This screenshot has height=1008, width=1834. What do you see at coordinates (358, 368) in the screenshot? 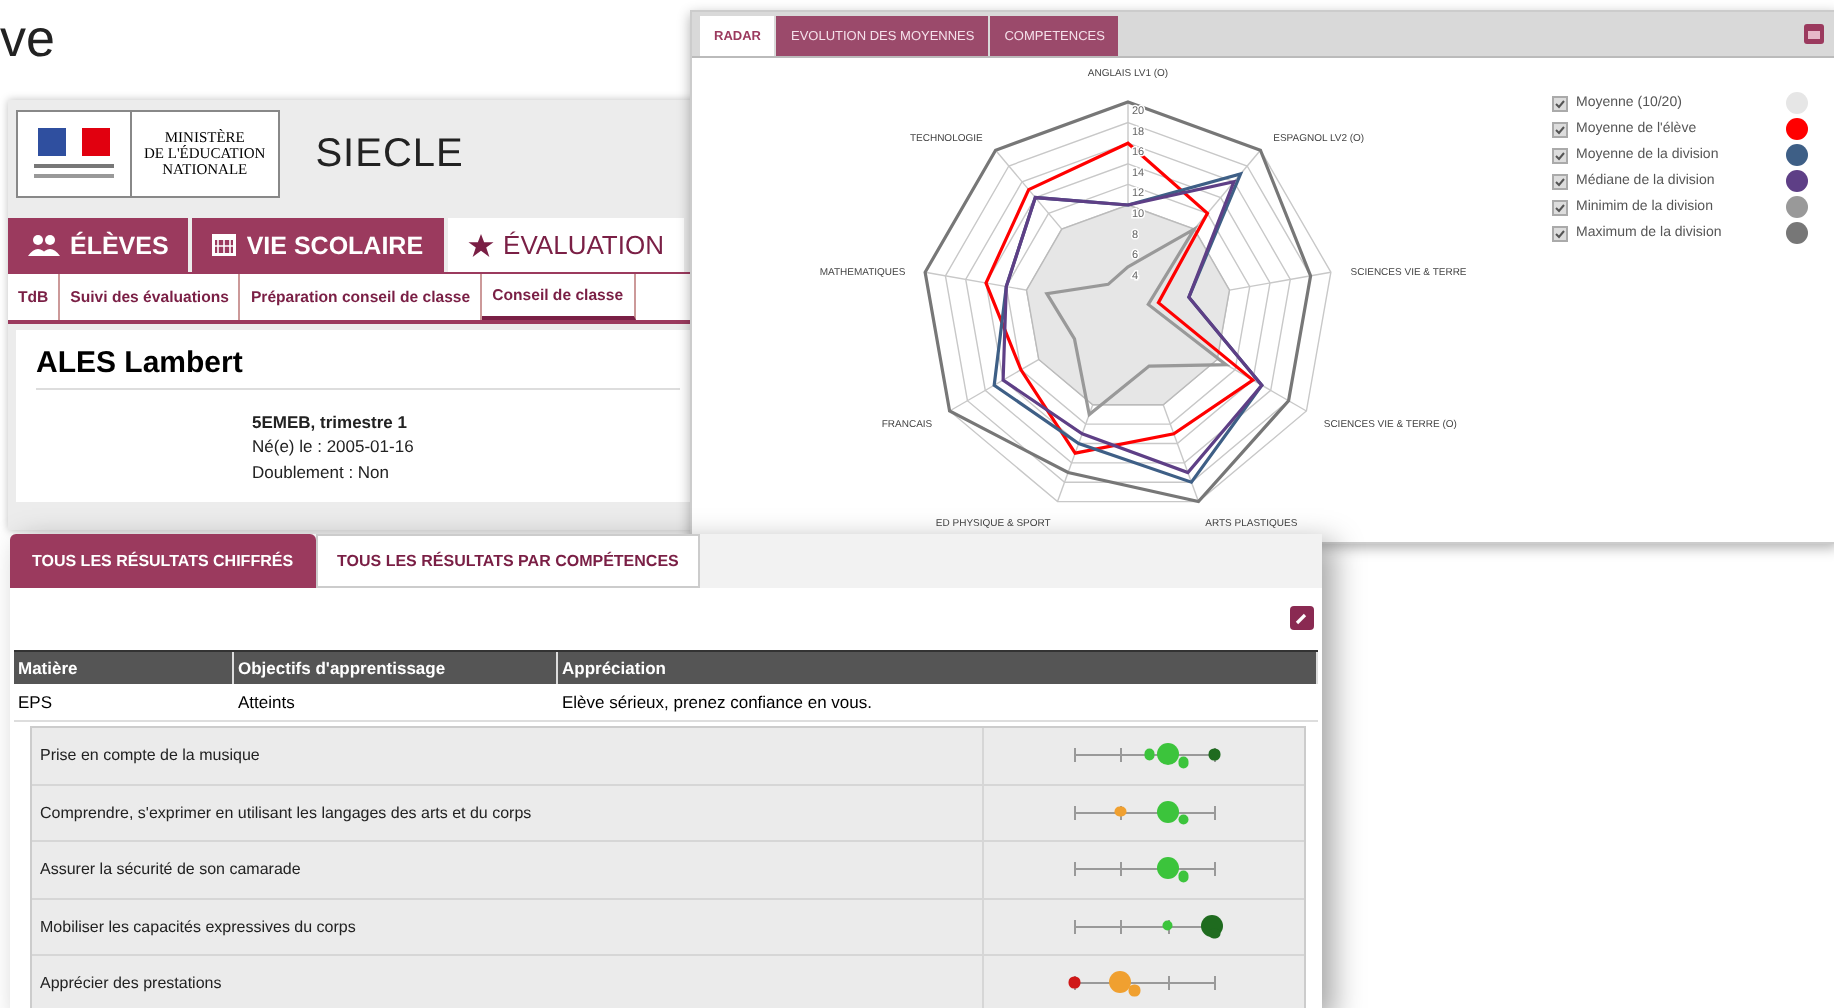
I see `student-name: ALES Lambert` at bounding box center [358, 368].